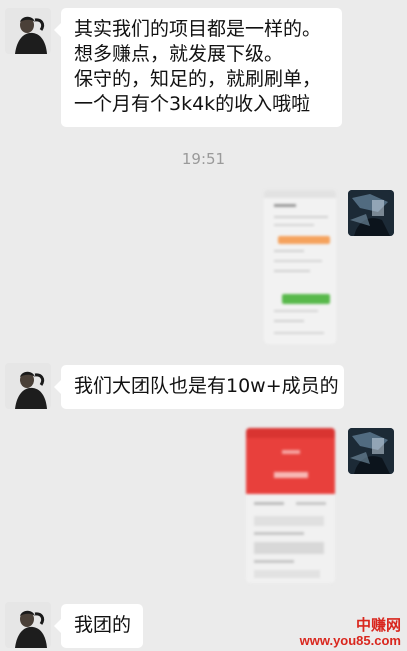  What do you see at coordinates (198, 79) in the screenshot?
I see `message-line: 保守的，知足的，就刷刷单，` at bounding box center [198, 79].